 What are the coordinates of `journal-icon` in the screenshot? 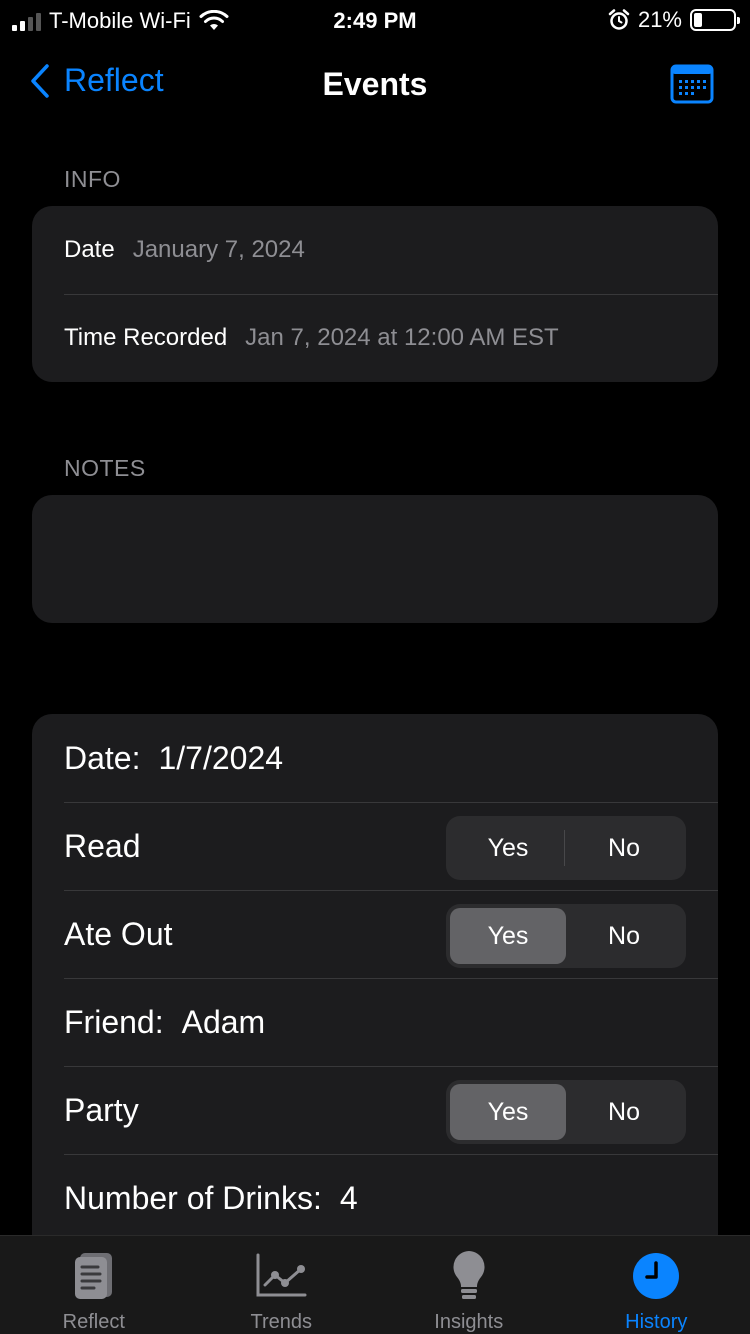 It's located at (94, 1275).